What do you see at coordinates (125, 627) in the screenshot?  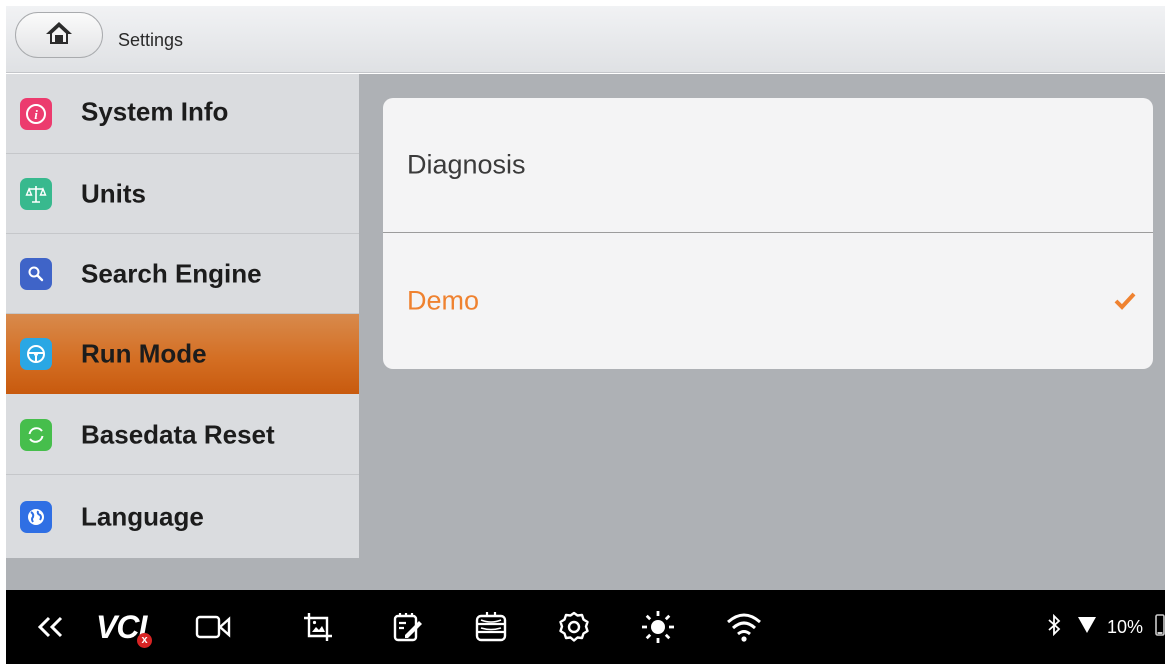 I see `vci-button: VCI x` at bounding box center [125, 627].